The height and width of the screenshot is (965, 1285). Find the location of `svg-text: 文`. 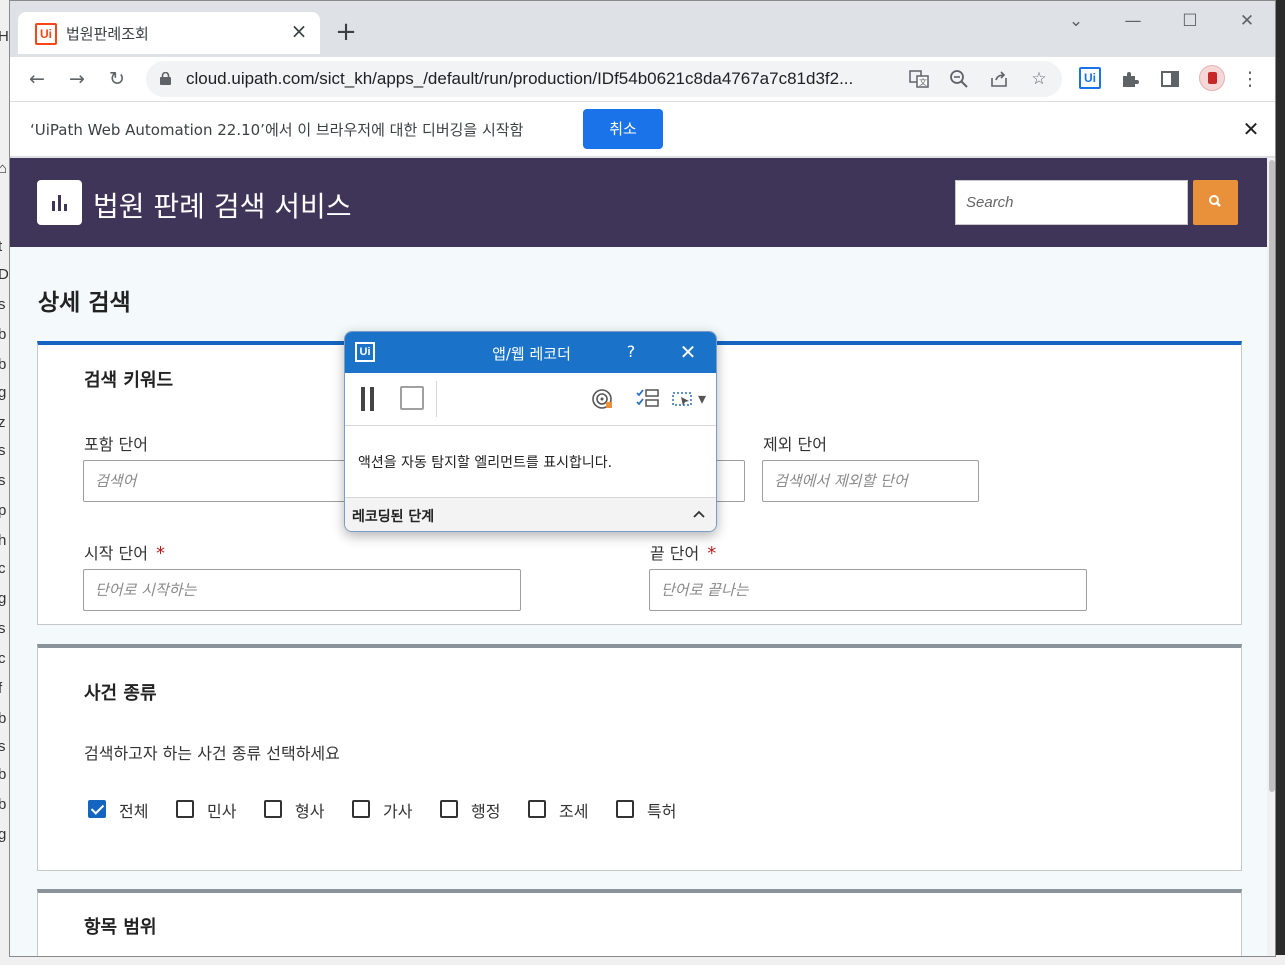

svg-text: 文 is located at coordinates (923, 82).